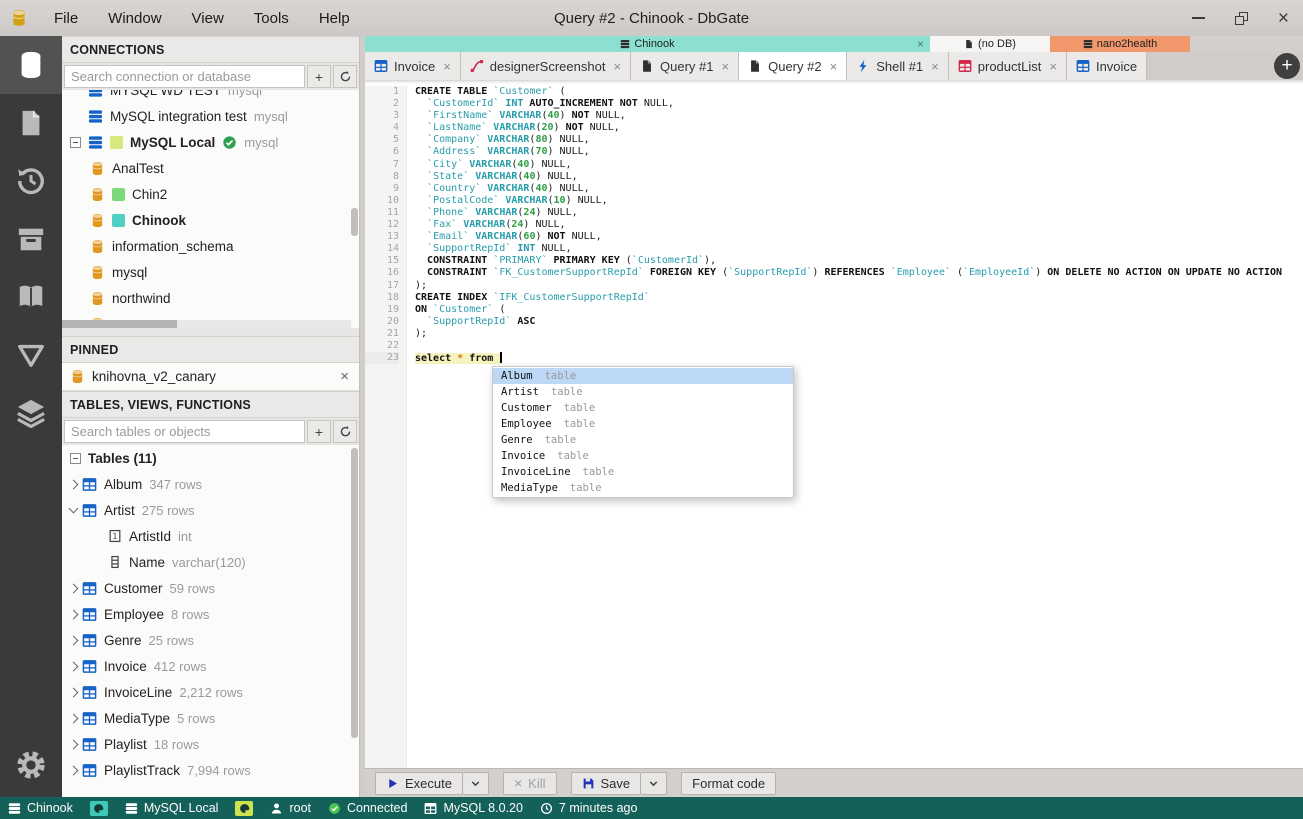 This screenshot has height=819, width=1303. What do you see at coordinates (1287, 66) in the screenshot?
I see `new-tab-plus-button: +` at bounding box center [1287, 66].